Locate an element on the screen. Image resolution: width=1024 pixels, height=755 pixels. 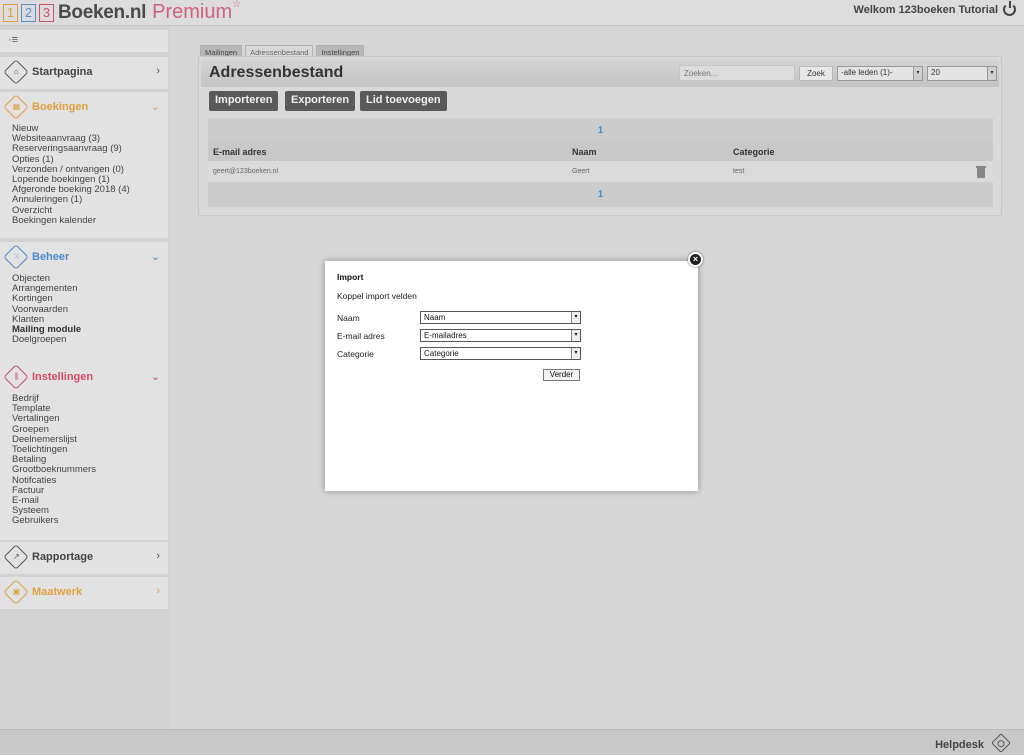
close-icon: × is located at coordinates (695, 259).